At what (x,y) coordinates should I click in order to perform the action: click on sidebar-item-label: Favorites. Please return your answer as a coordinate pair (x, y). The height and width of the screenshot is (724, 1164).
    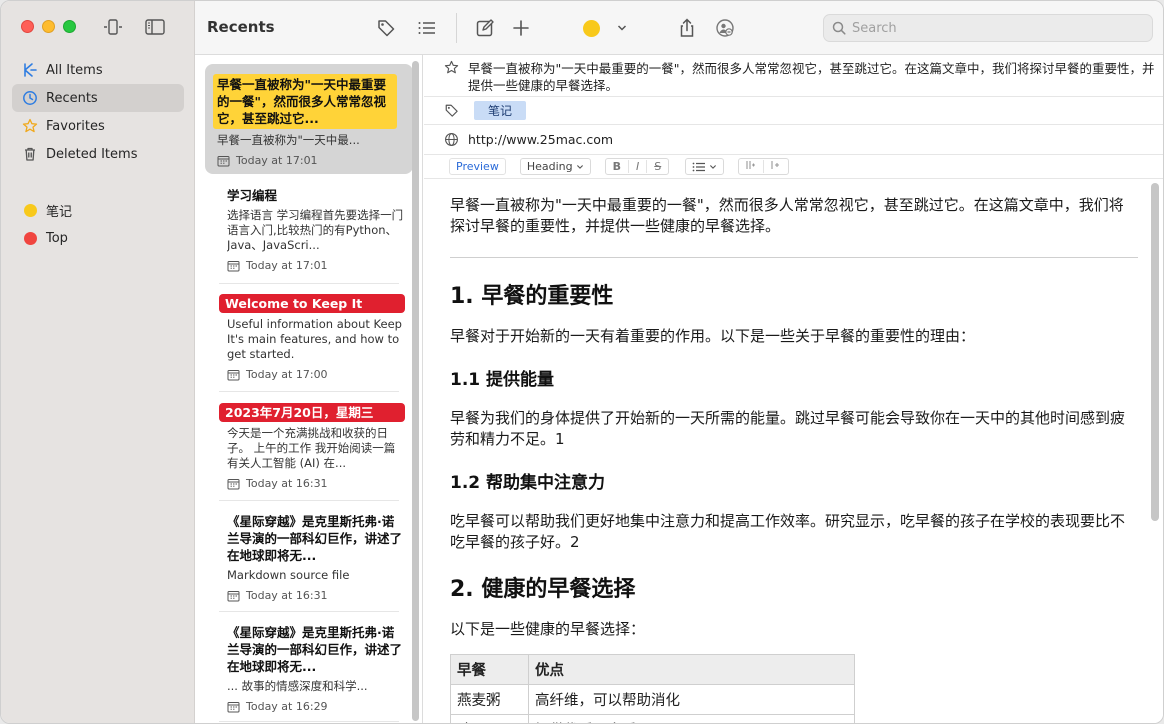
    Looking at the image, I should click on (75, 126).